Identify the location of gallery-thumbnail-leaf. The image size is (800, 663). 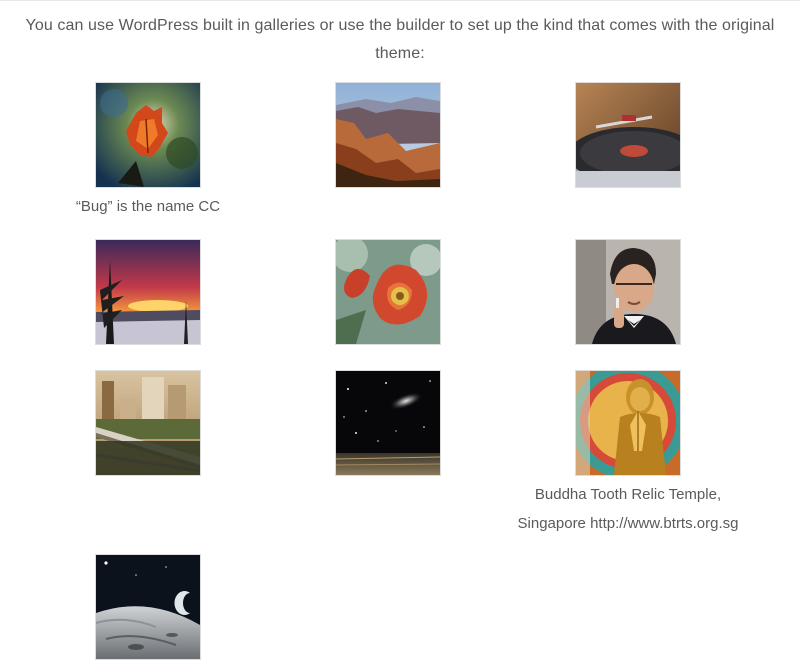
(148, 135).